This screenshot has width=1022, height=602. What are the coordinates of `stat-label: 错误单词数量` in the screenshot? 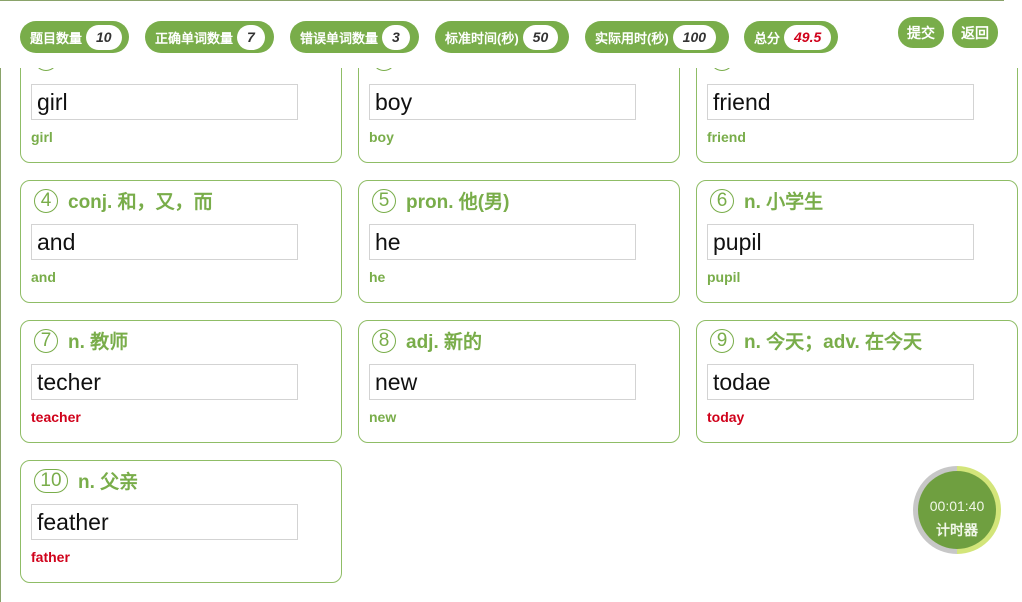 It's located at (339, 38).